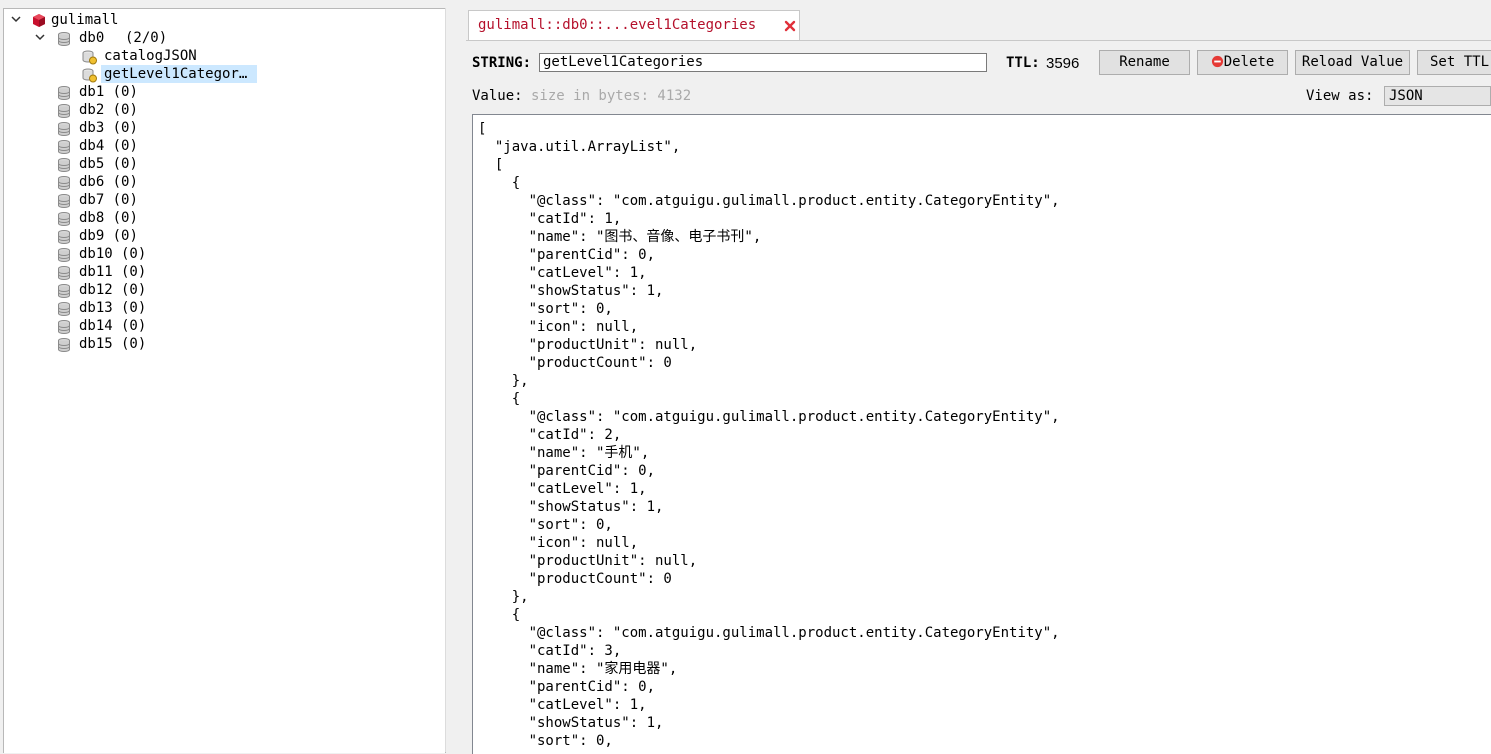  I want to click on db-name: db7, so click(92, 200).